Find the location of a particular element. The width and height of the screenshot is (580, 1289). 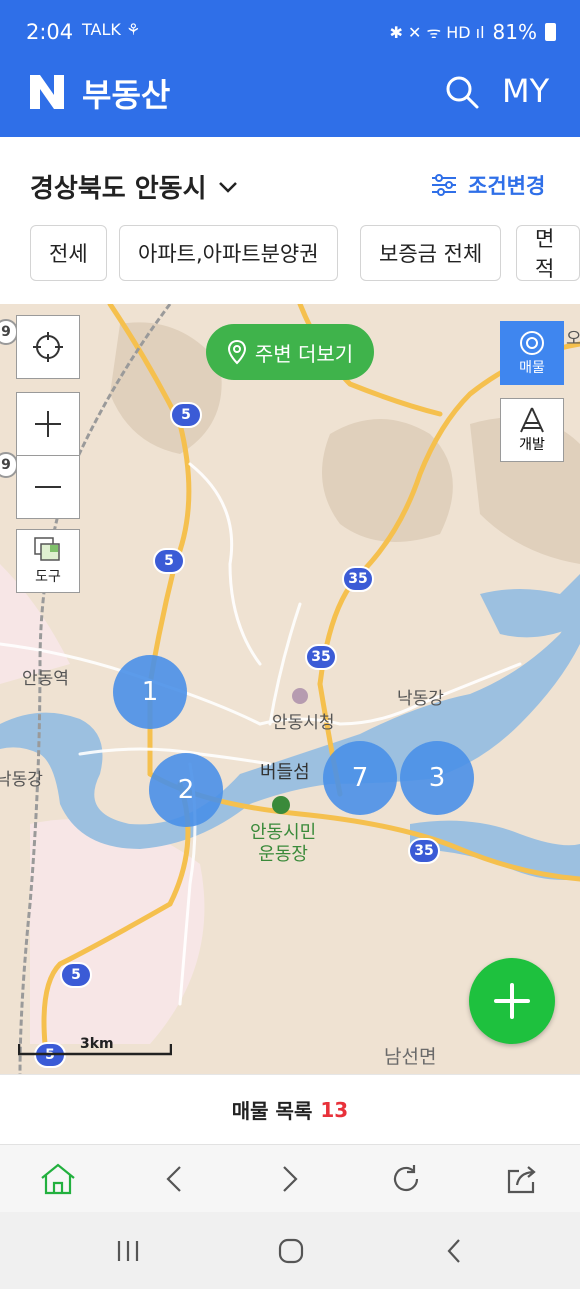

notification-icons: TALK ⚘ is located at coordinates (111, 29).